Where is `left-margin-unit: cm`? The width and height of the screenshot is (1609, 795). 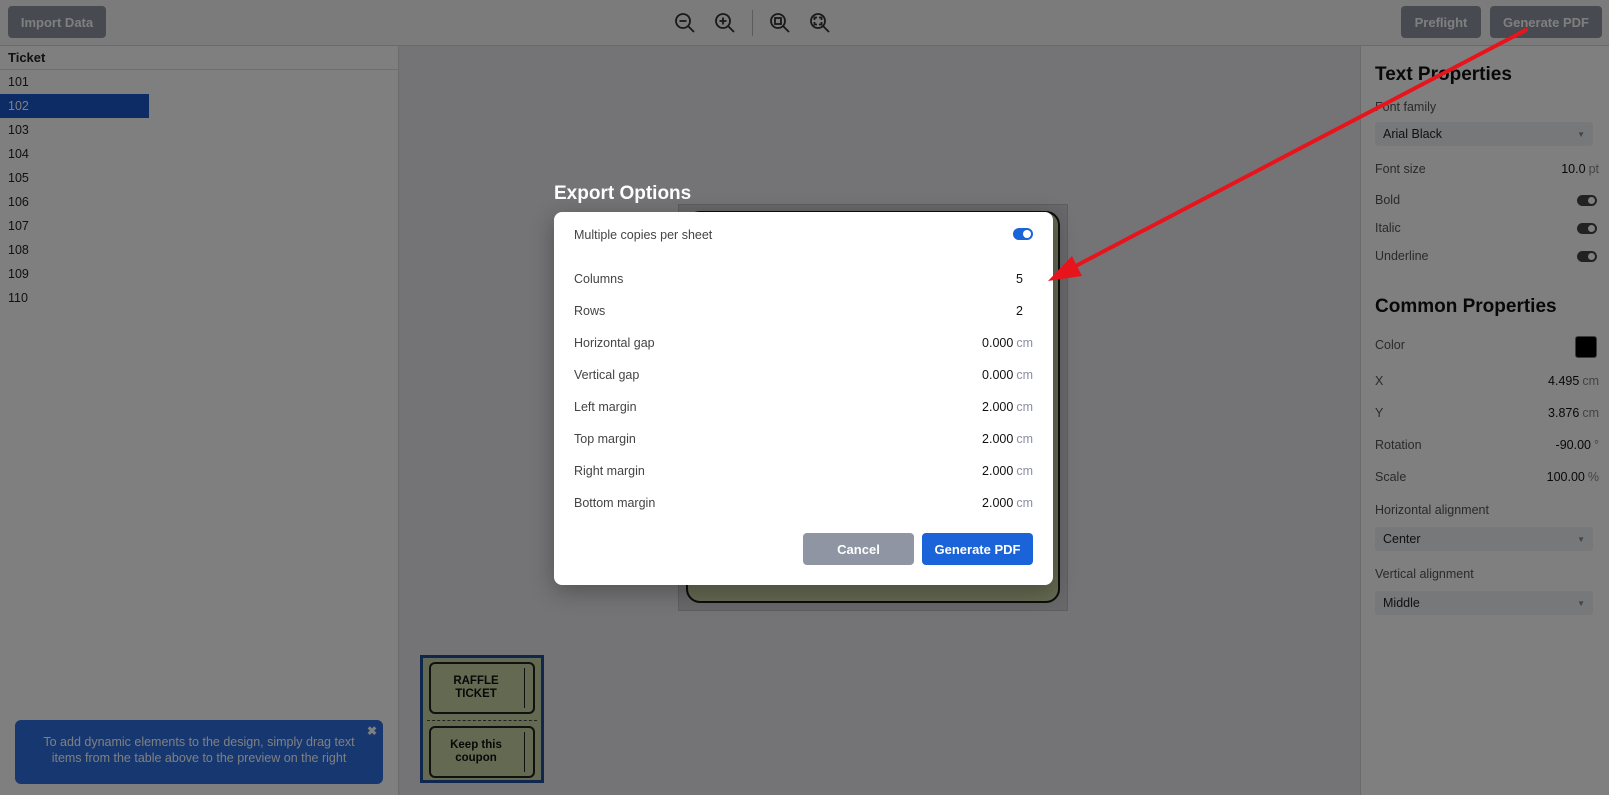 left-margin-unit: cm is located at coordinates (1024, 407).